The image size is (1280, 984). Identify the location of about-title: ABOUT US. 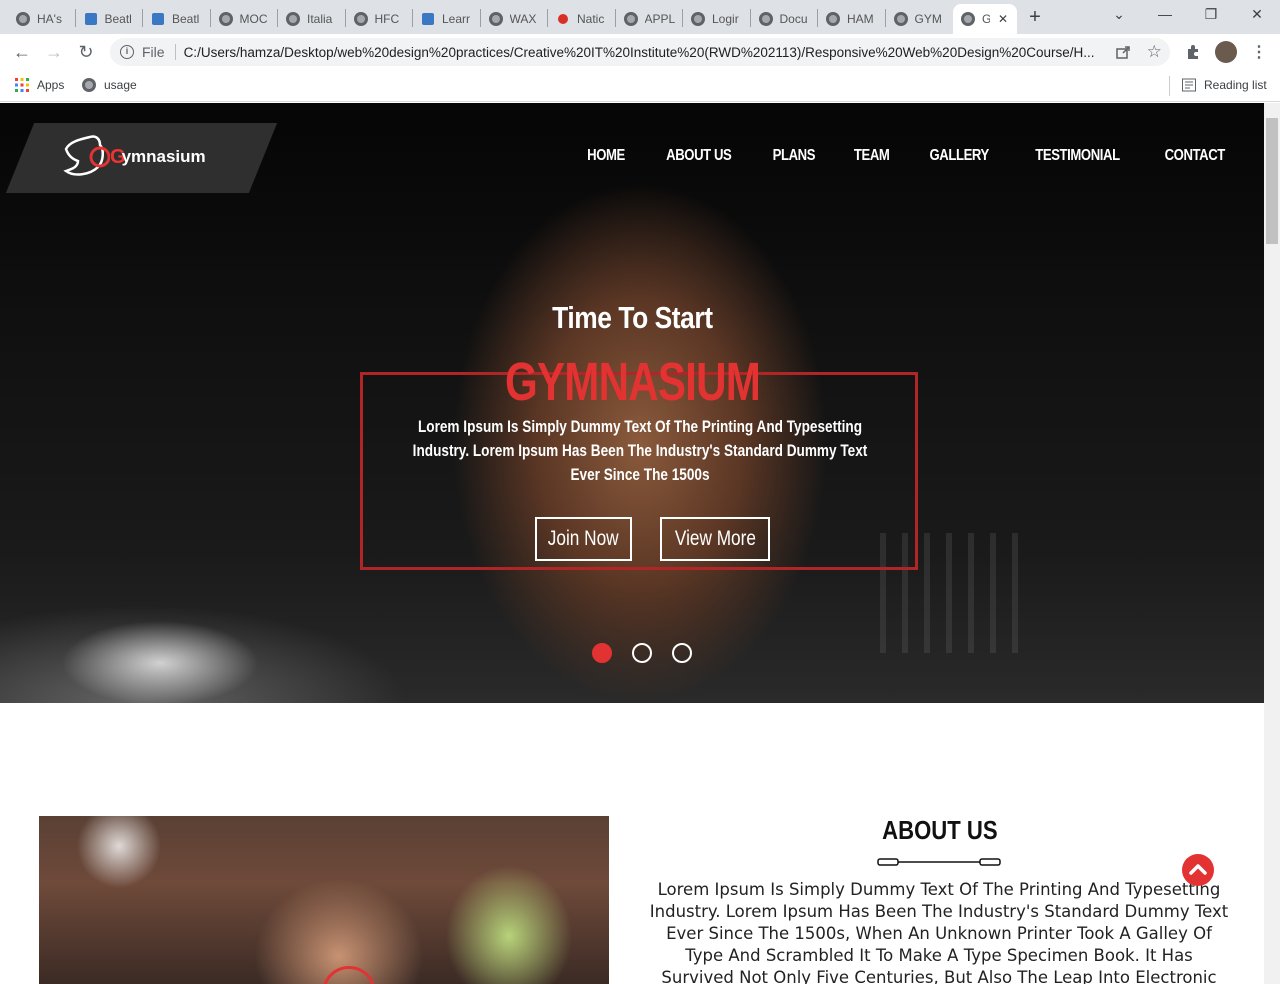
(940, 830).